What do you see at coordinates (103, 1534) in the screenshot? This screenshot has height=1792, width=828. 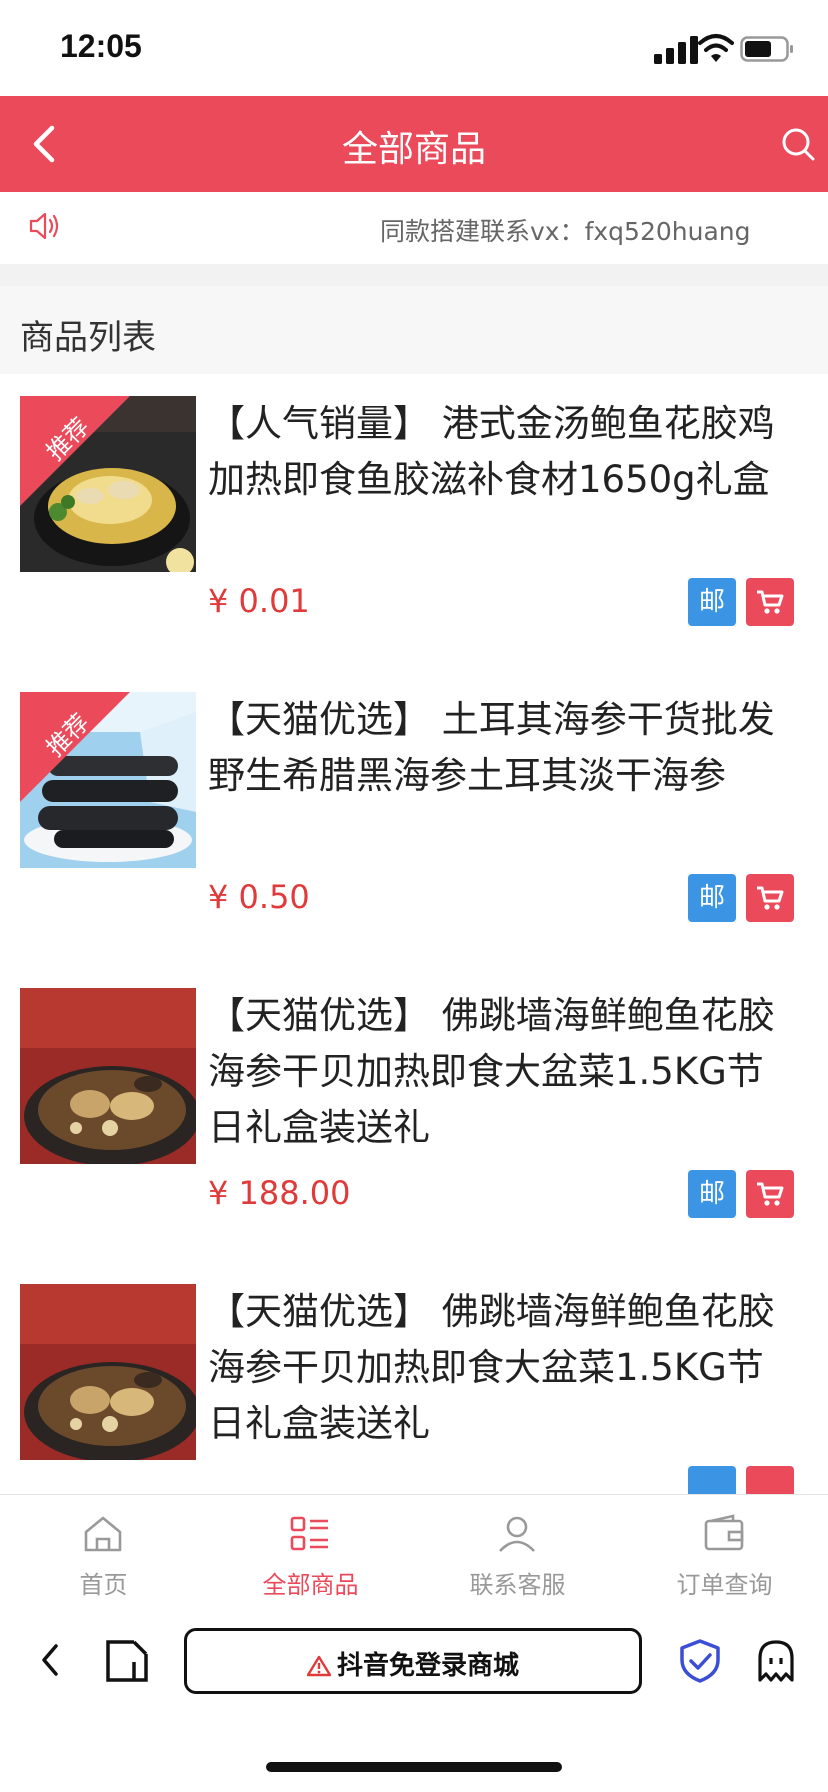 I see `home-icon` at bounding box center [103, 1534].